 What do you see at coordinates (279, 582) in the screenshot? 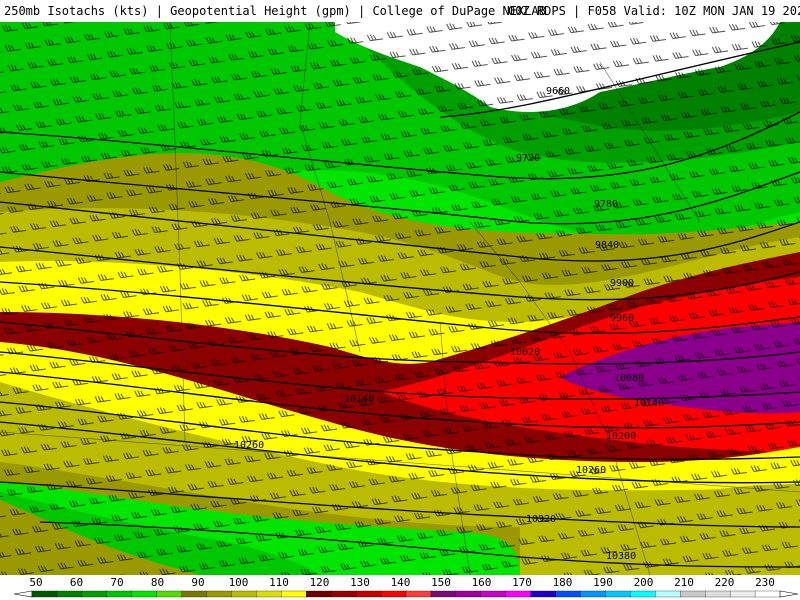
I see `colorbar-label: 110` at bounding box center [279, 582].